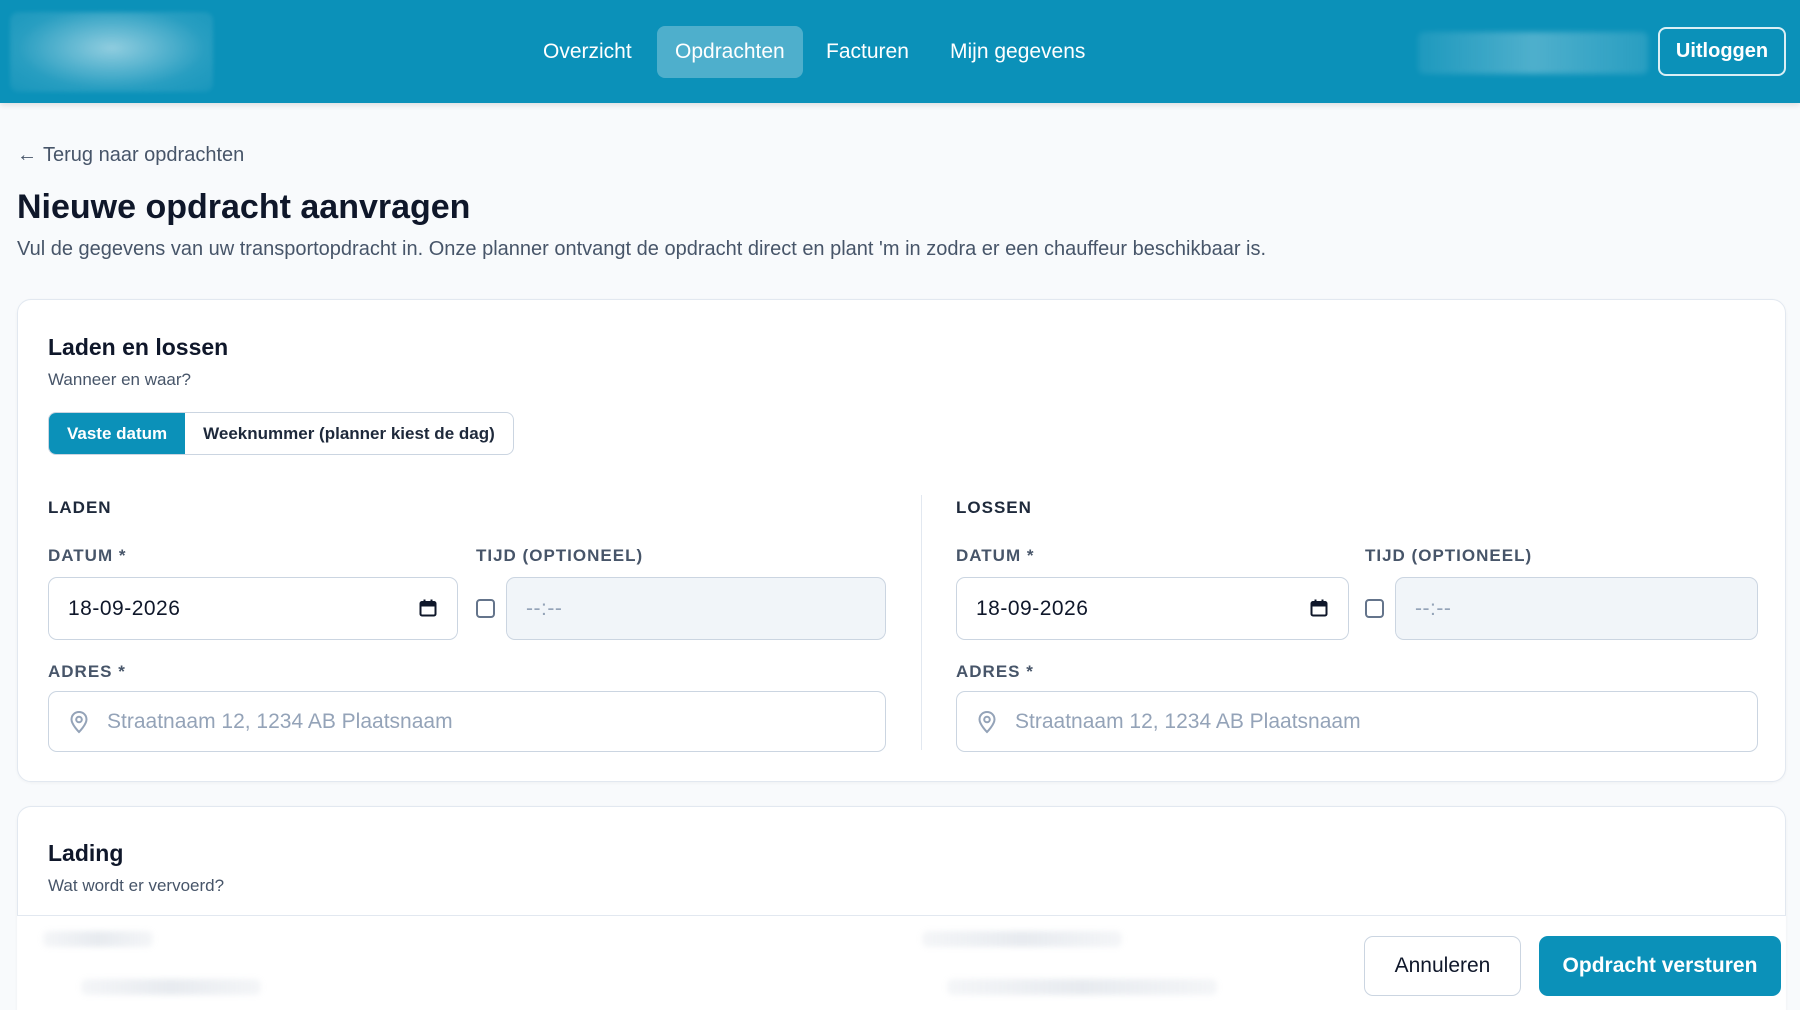 This screenshot has width=1800, height=1010. Describe the element at coordinates (244, 207) in the screenshot. I see `page-title: Nieuwe opdracht aanvragen` at that location.